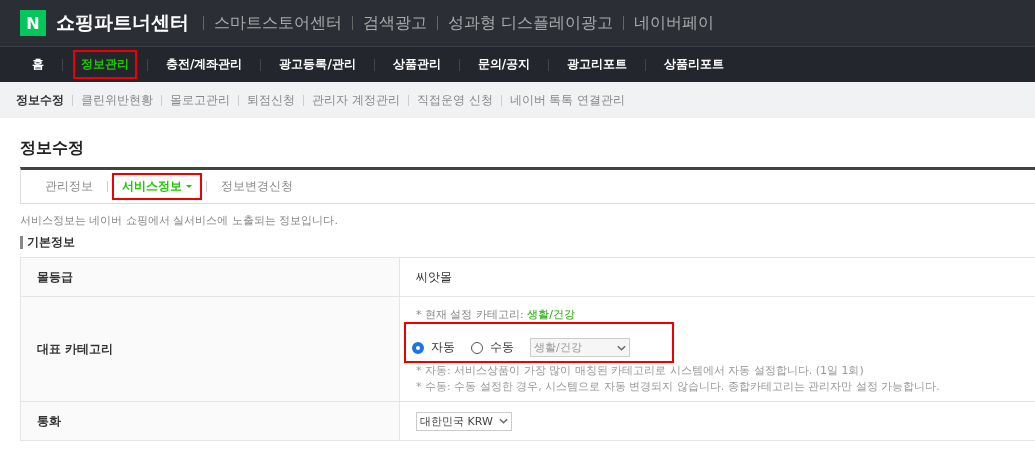 Image resolution: width=1035 pixels, height=470 pixels. I want to click on table-cell: 씨앗몰, so click(717, 277).